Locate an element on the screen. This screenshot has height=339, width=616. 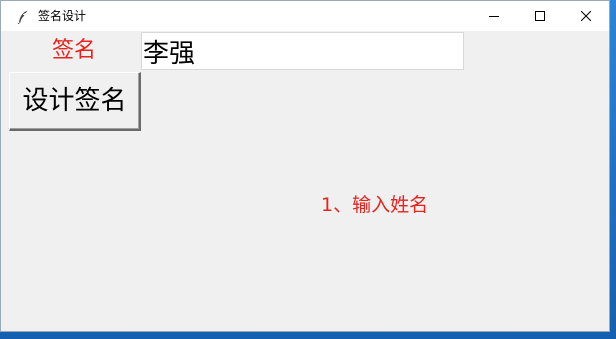
name-input is located at coordinates (302, 51).